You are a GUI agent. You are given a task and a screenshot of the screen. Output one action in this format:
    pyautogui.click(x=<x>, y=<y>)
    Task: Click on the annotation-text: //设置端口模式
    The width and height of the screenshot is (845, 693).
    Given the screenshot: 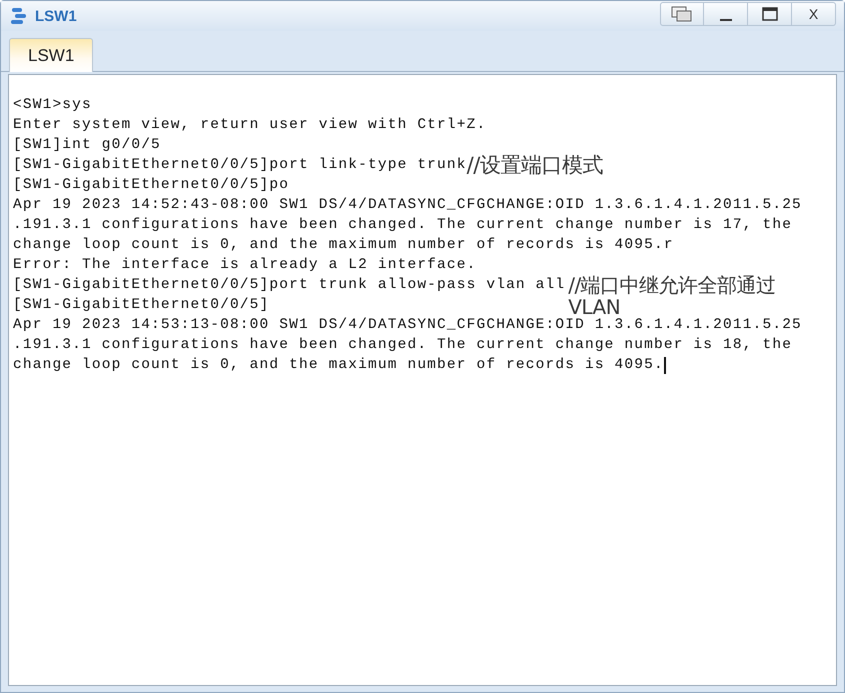 What is the action you would take?
    pyautogui.click(x=534, y=165)
    